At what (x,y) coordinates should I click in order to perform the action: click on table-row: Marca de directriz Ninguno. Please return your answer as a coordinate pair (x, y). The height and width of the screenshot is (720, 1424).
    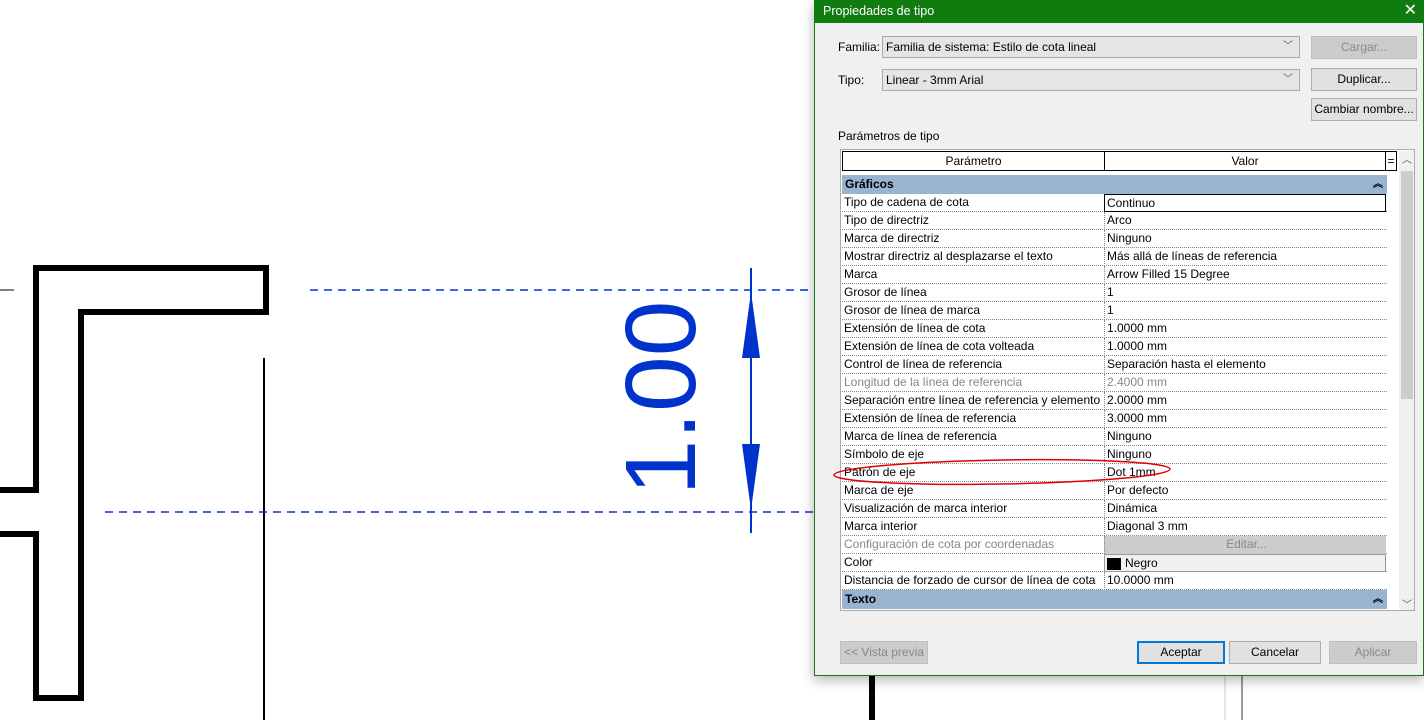
    Looking at the image, I should click on (1114, 239).